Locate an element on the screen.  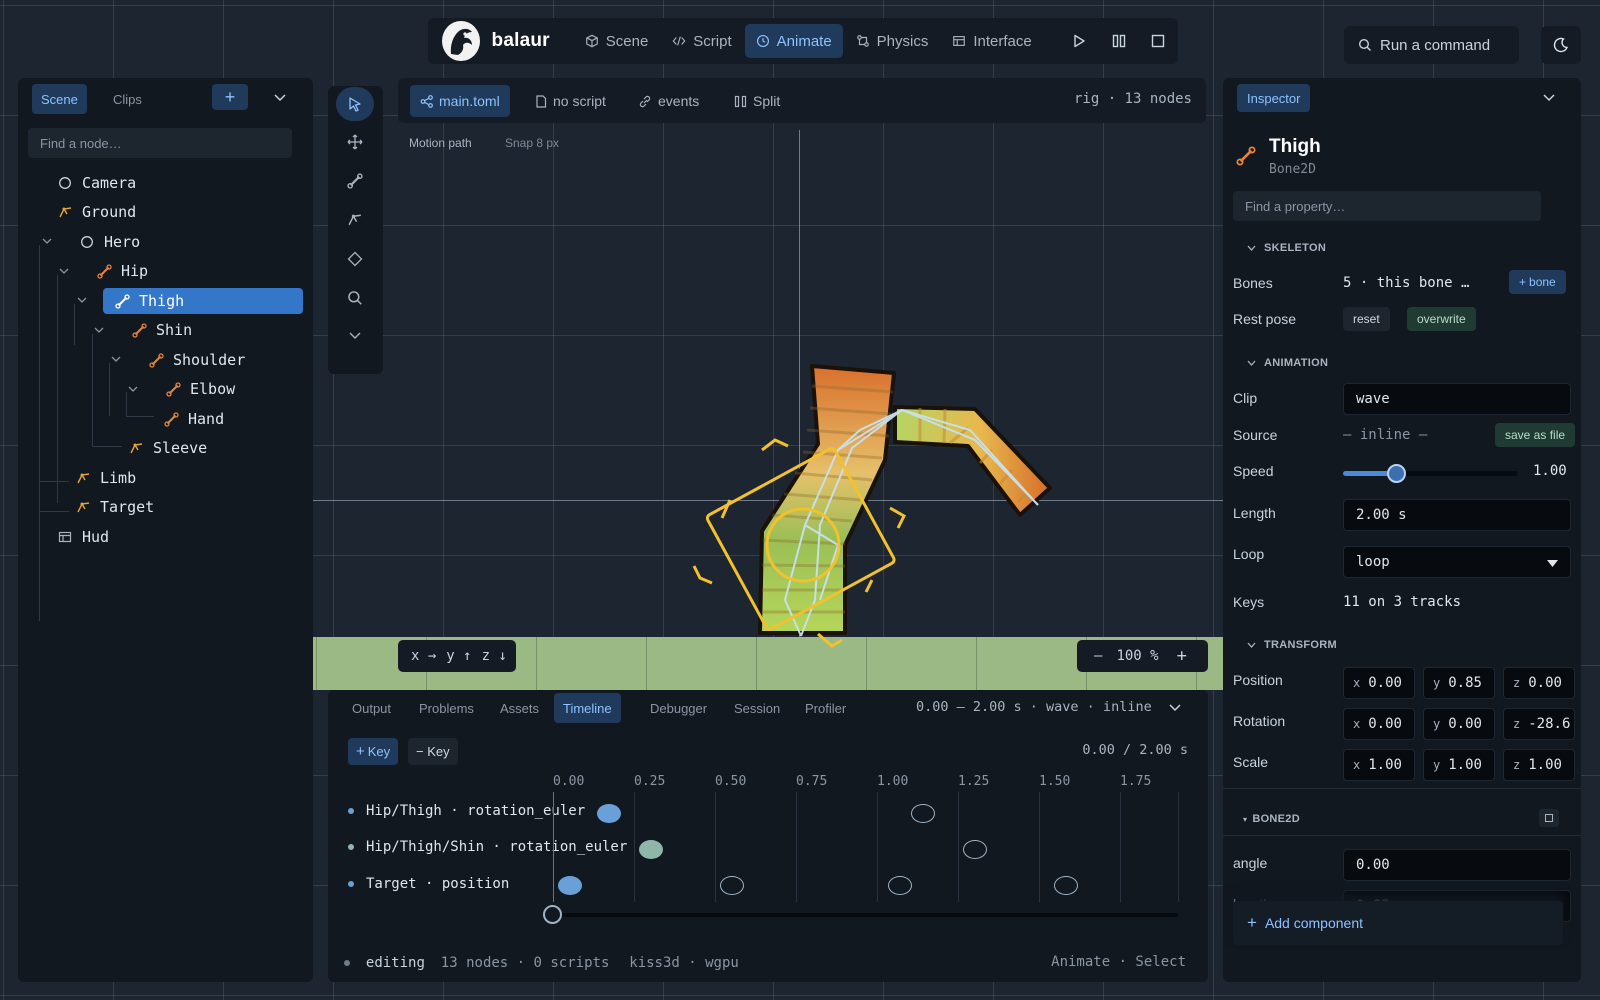
section-bone2d: ▾ BONE2D is located at coordinates (1271, 819).